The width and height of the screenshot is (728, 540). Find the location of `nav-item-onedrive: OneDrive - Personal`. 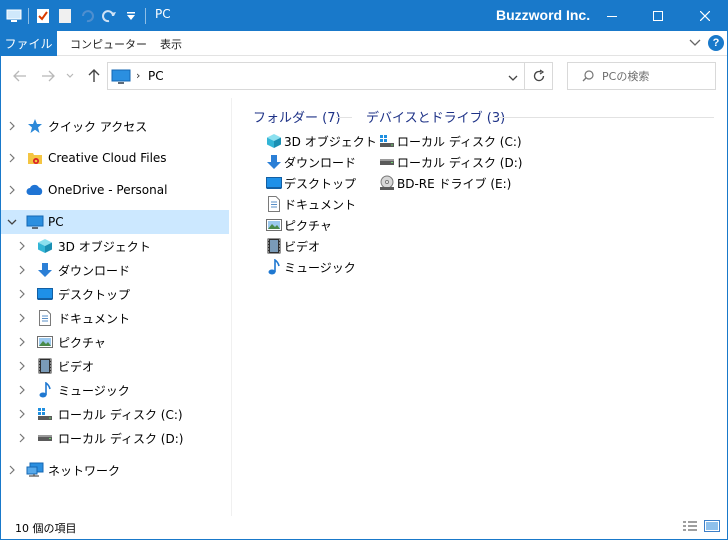

nav-item-onedrive: OneDrive - Personal is located at coordinates (114, 190).